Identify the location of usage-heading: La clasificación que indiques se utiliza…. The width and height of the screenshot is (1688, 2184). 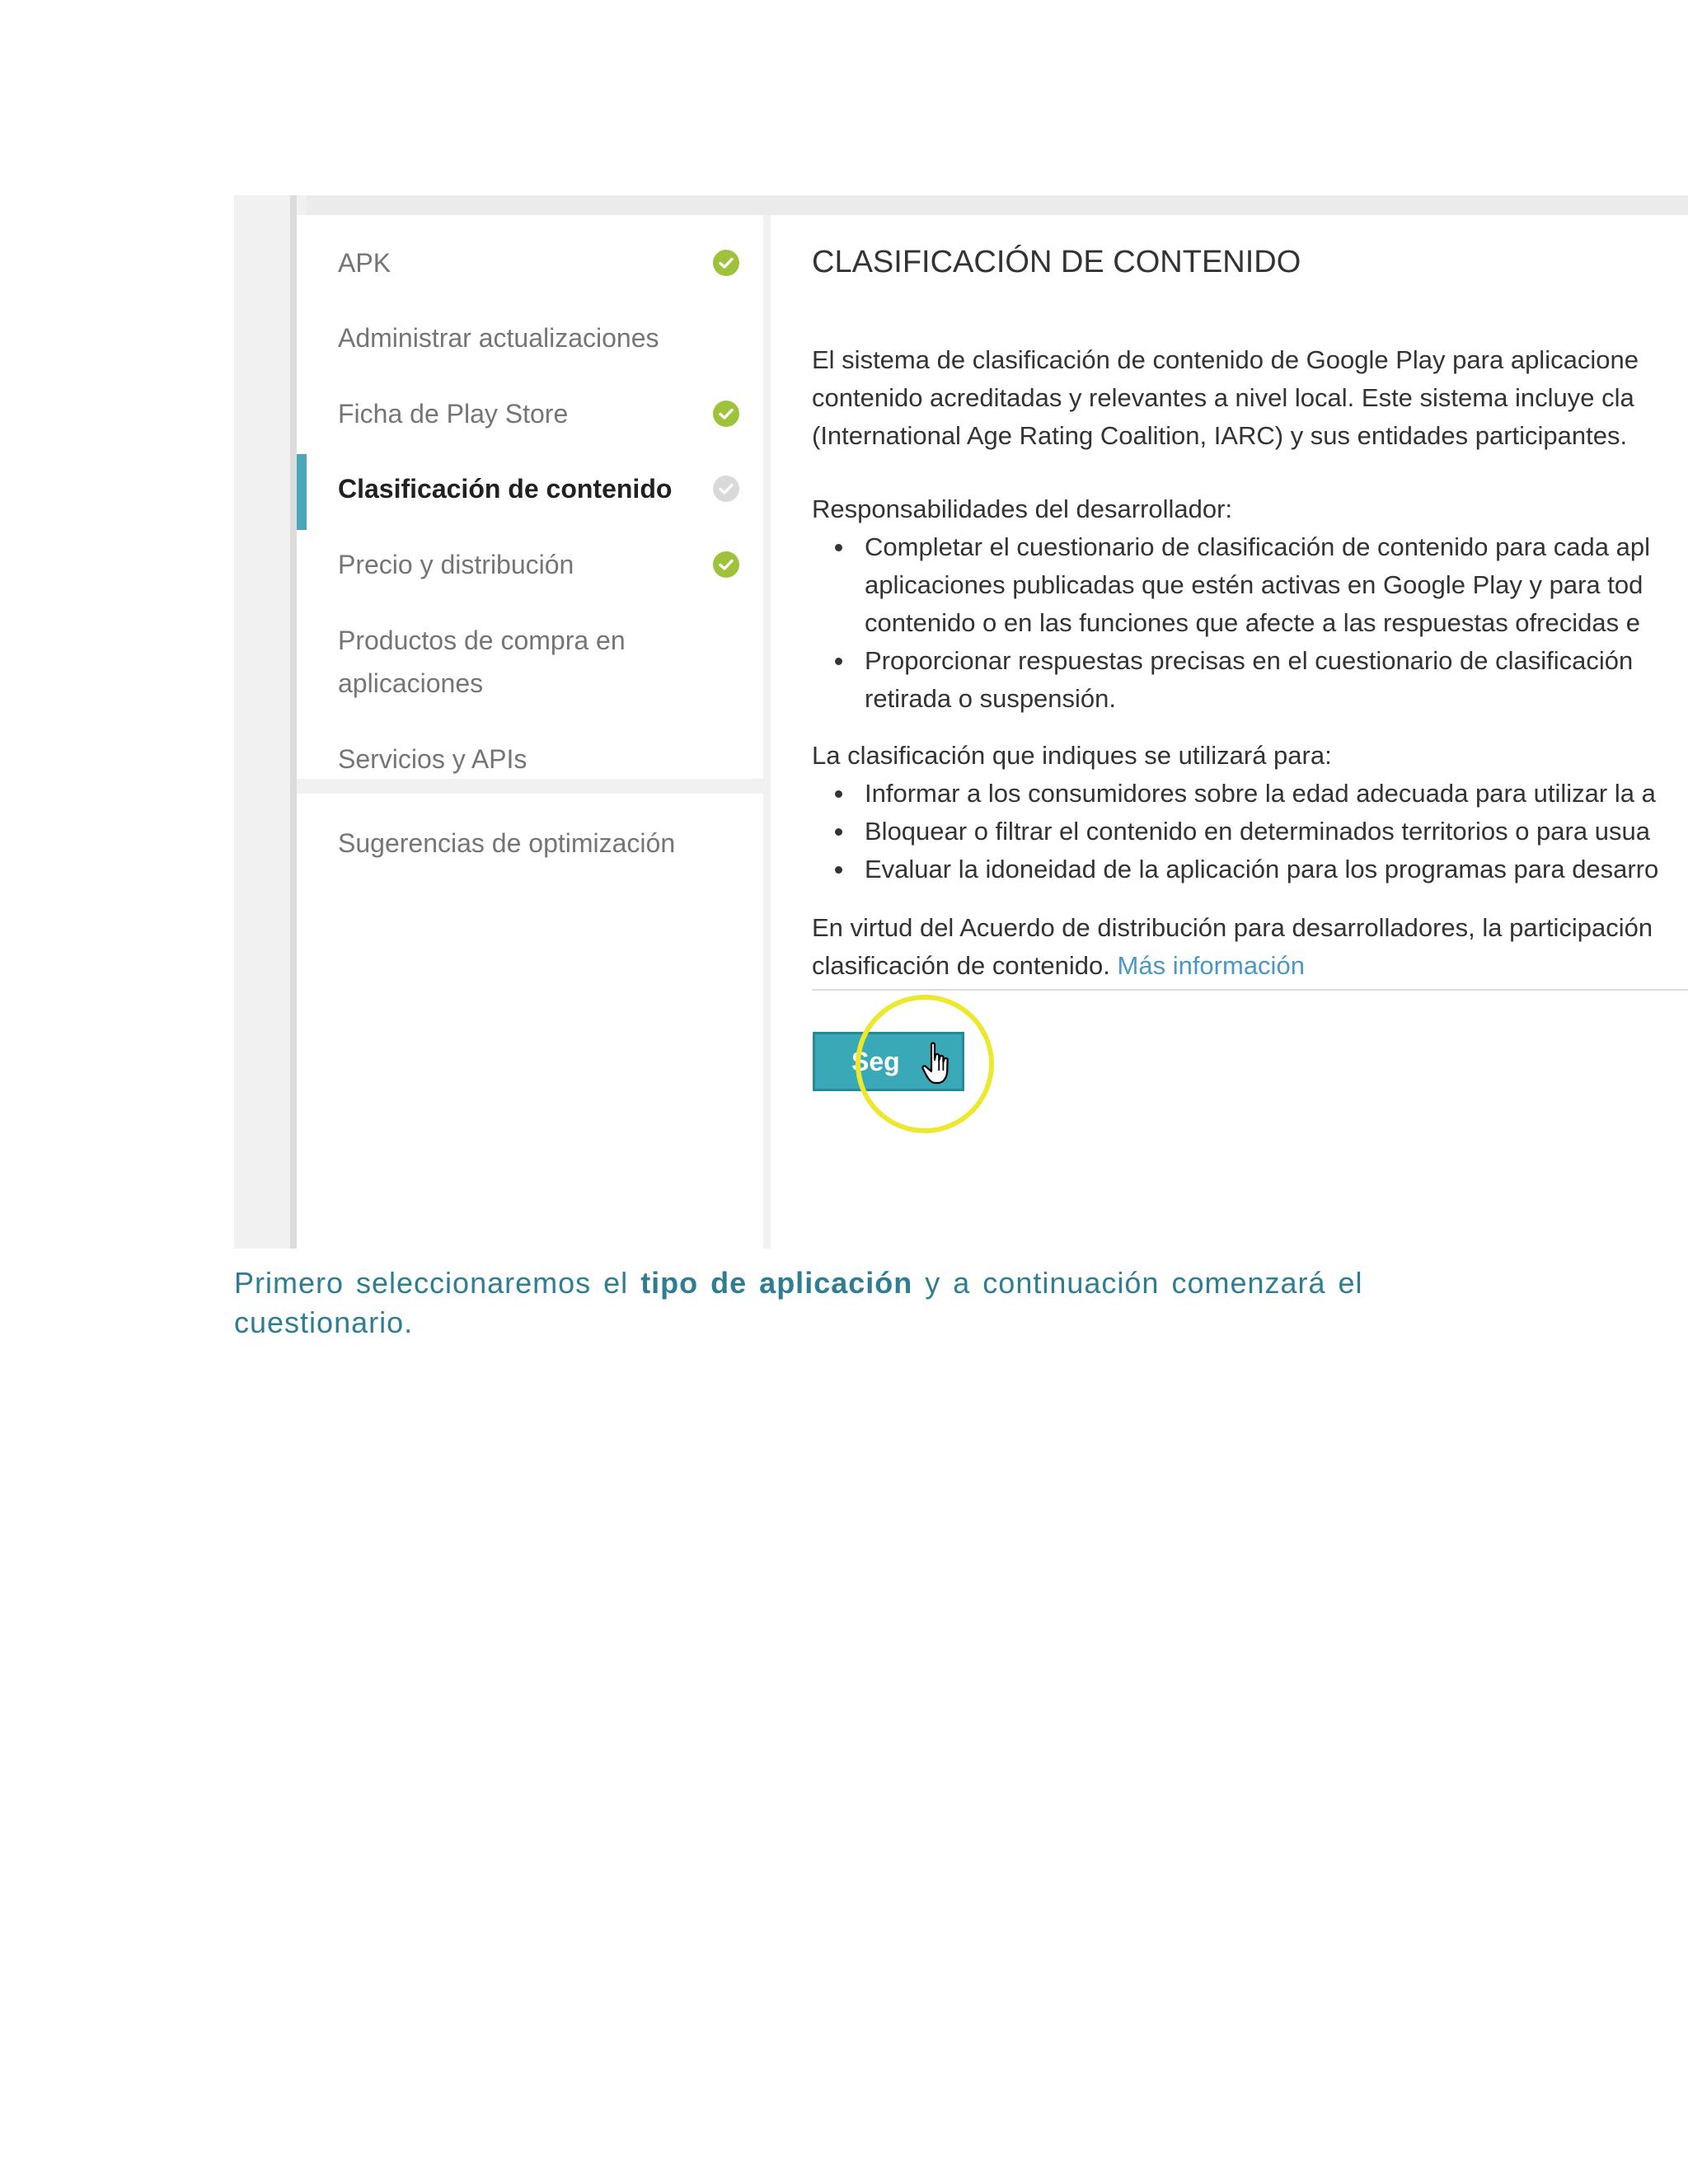
(1072, 755).